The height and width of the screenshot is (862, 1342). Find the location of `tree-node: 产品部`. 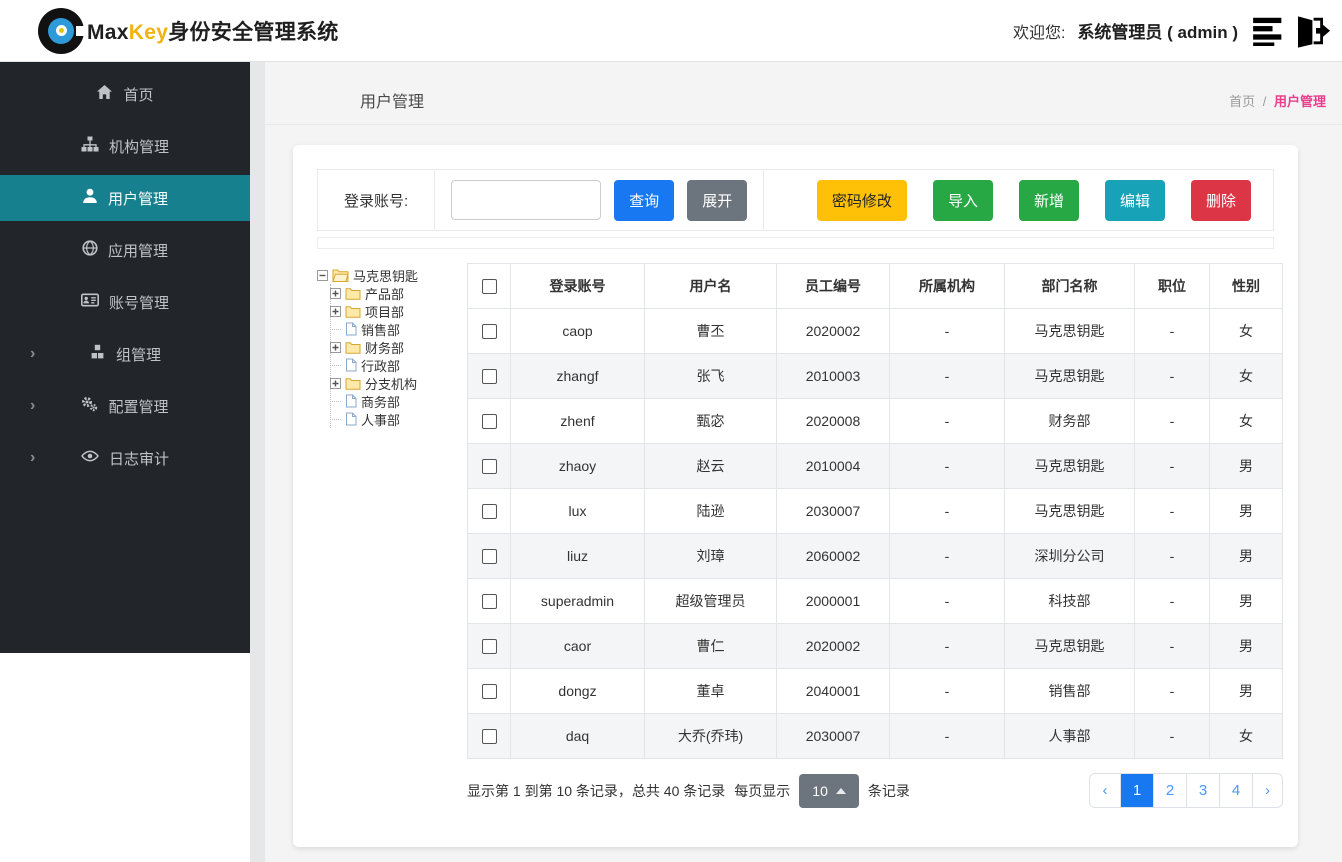

tree-node: 产品部 is located at coordinates (398, 293).